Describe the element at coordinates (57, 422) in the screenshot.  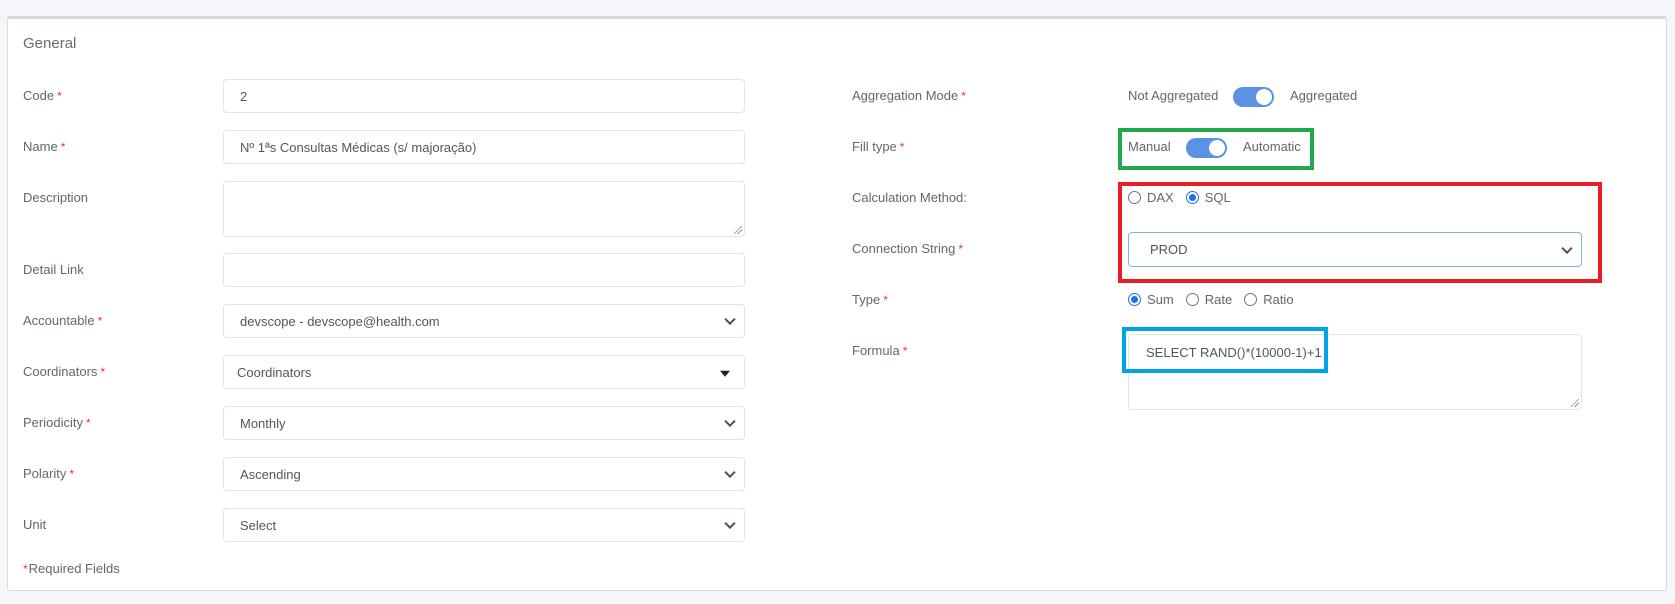
I see `periodicity-label: Periodicity *` at that location.